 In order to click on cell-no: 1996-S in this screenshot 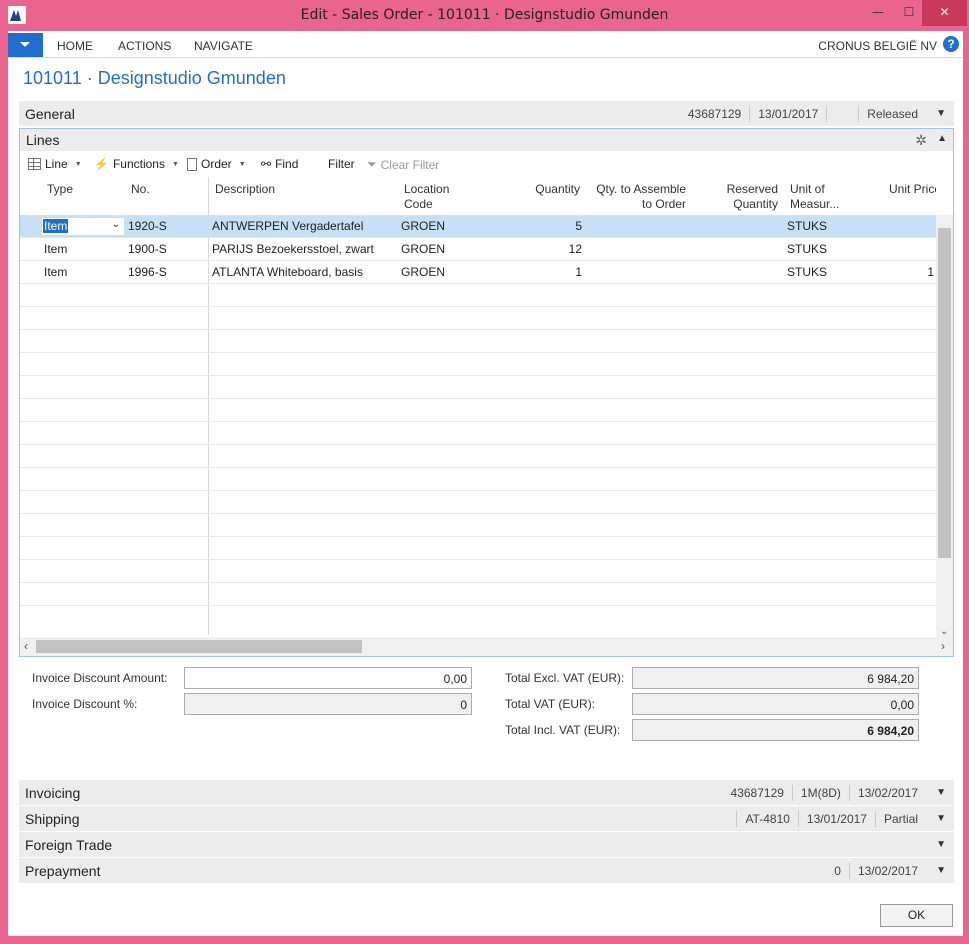, I will do `click(147, 272)`.